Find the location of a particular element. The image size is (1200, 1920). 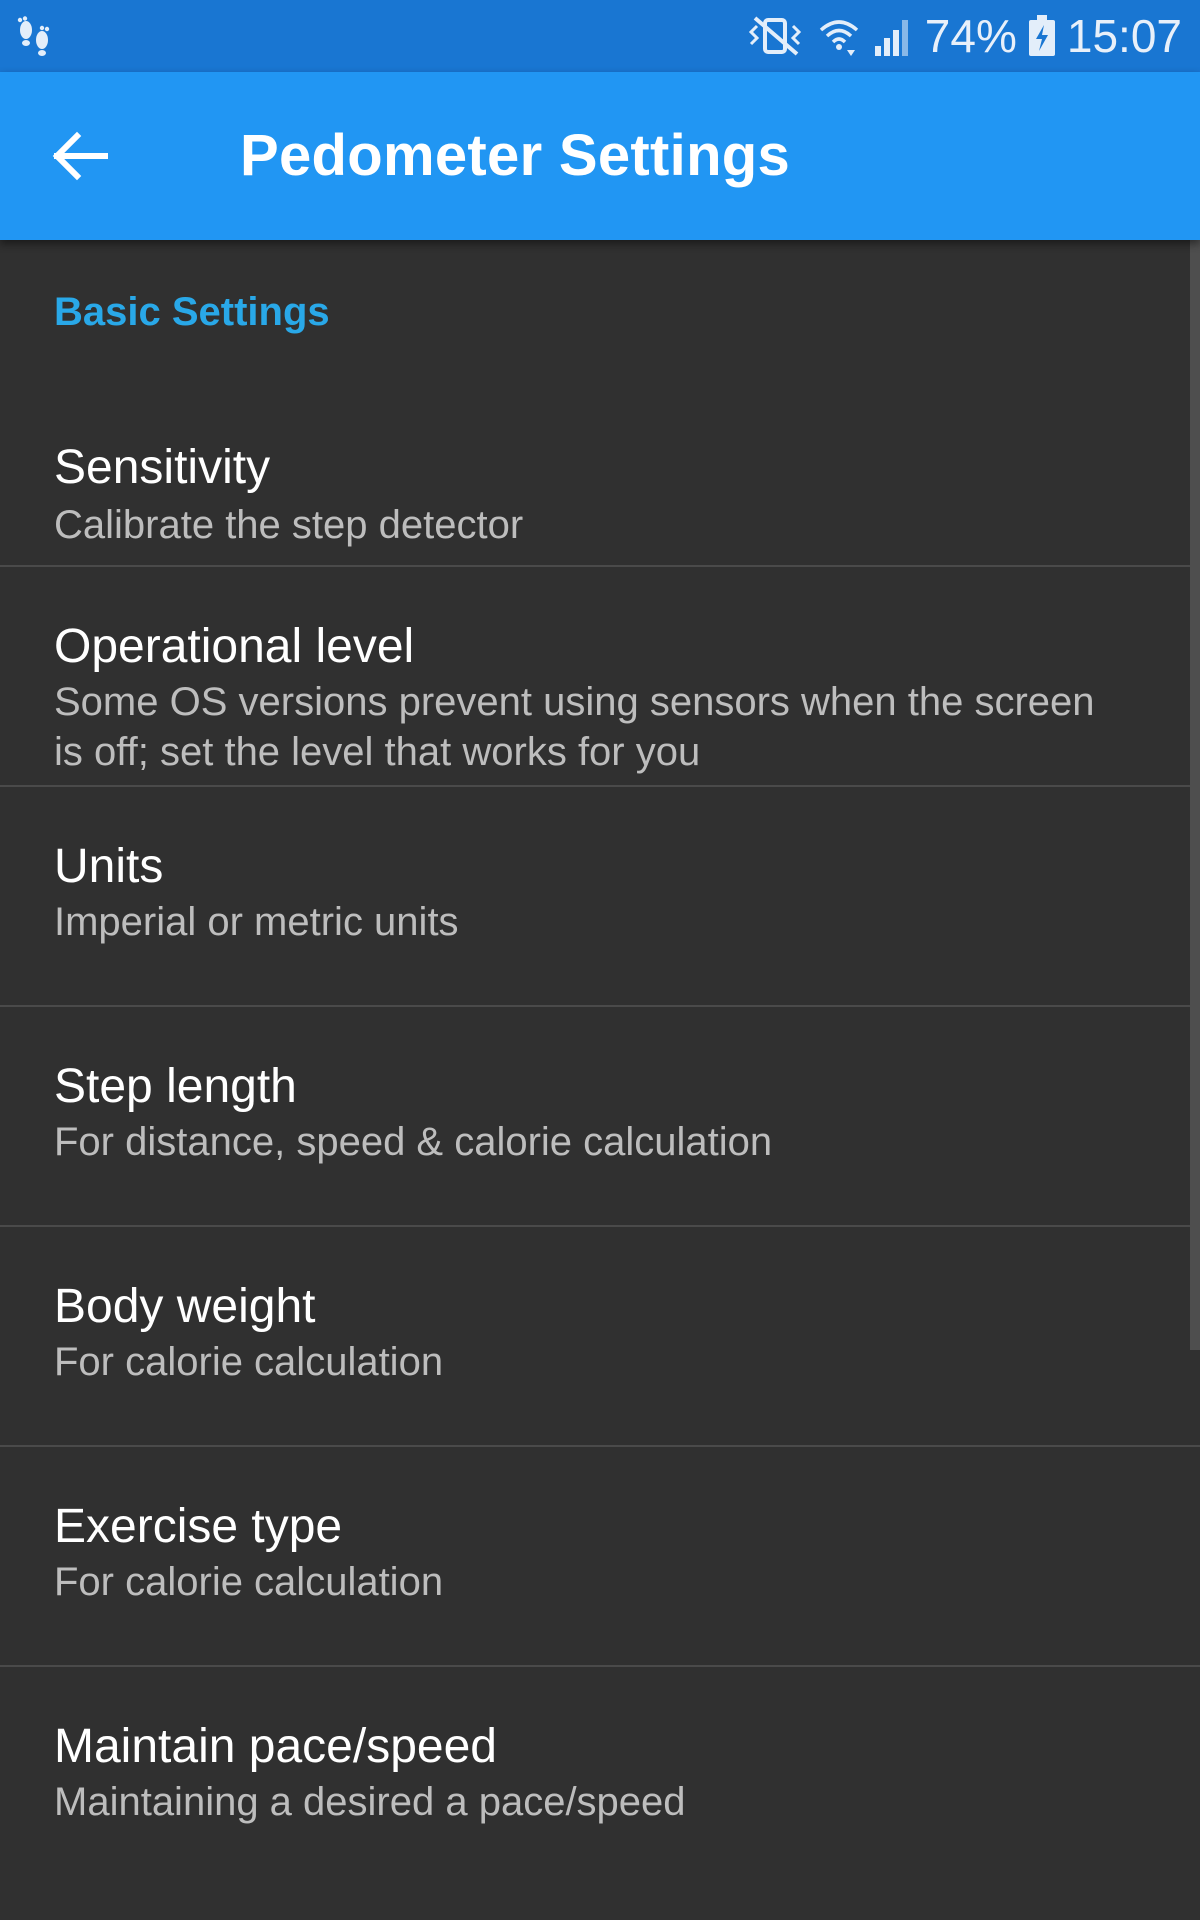

footprints-icon is located at coordinates (34, 36).